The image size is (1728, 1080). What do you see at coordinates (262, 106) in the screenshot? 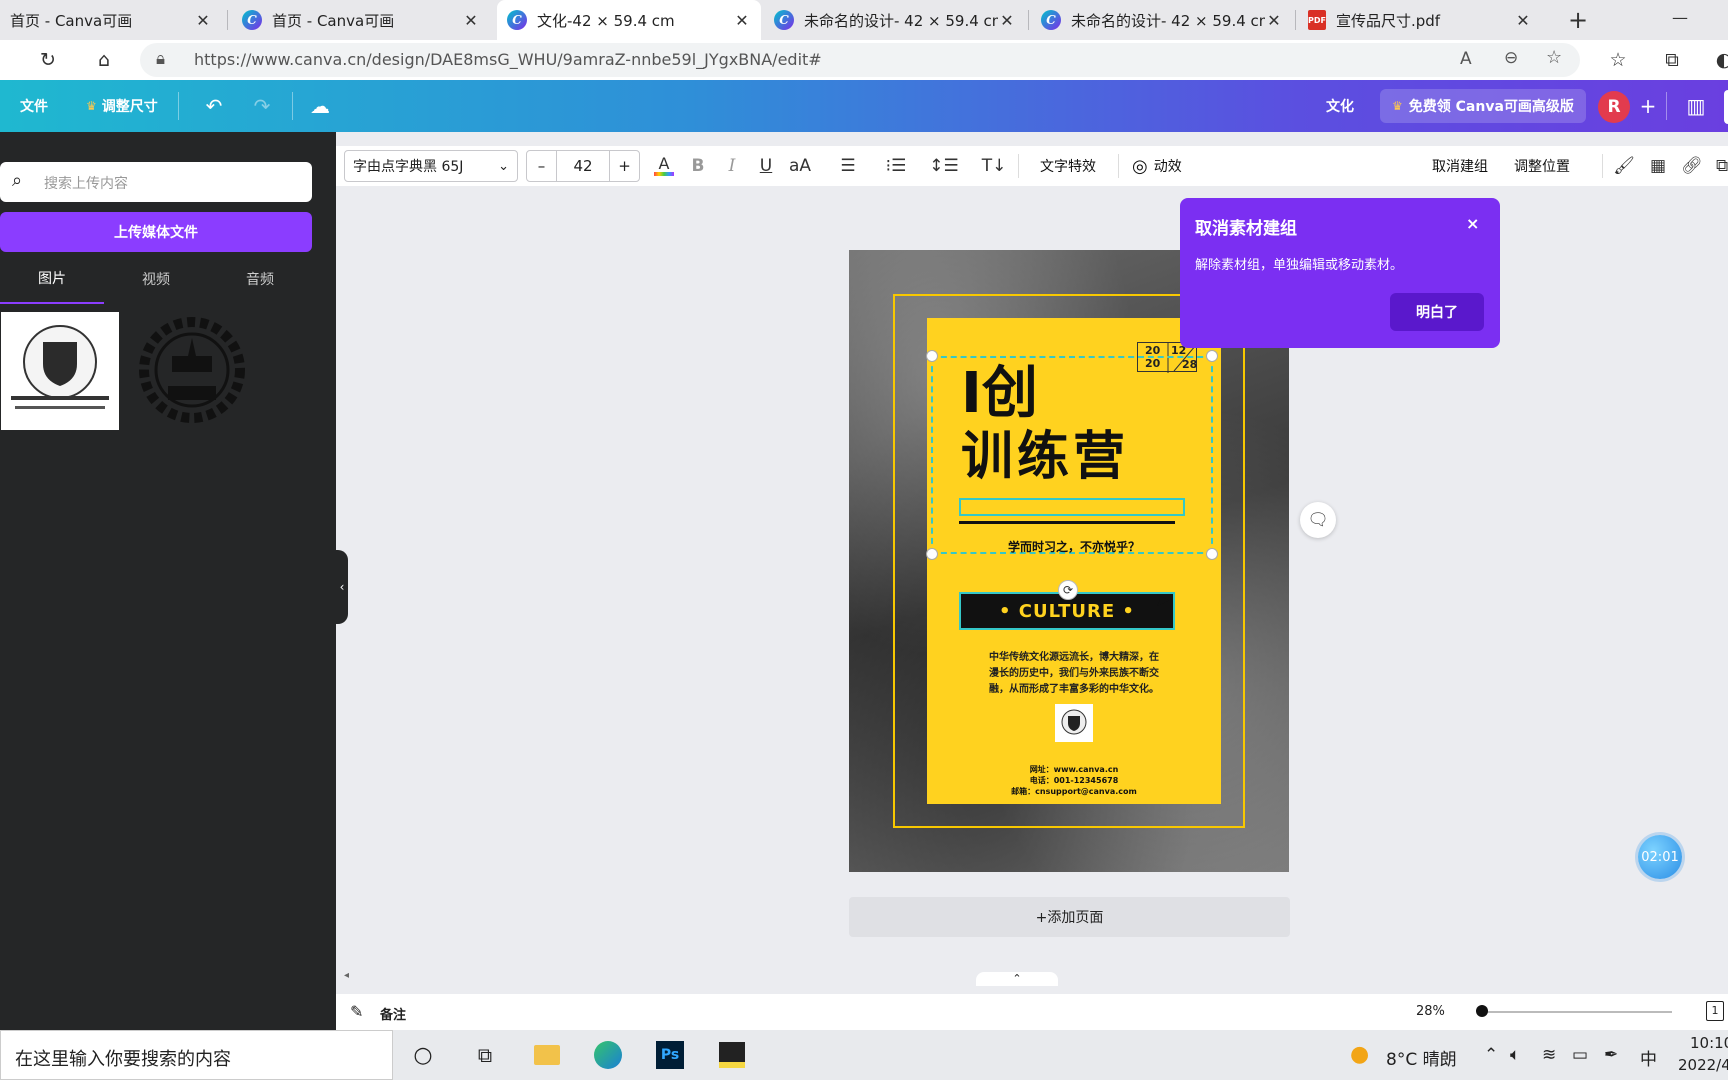
I see `redo-icon: ↷` at bounding box center [262, 106].